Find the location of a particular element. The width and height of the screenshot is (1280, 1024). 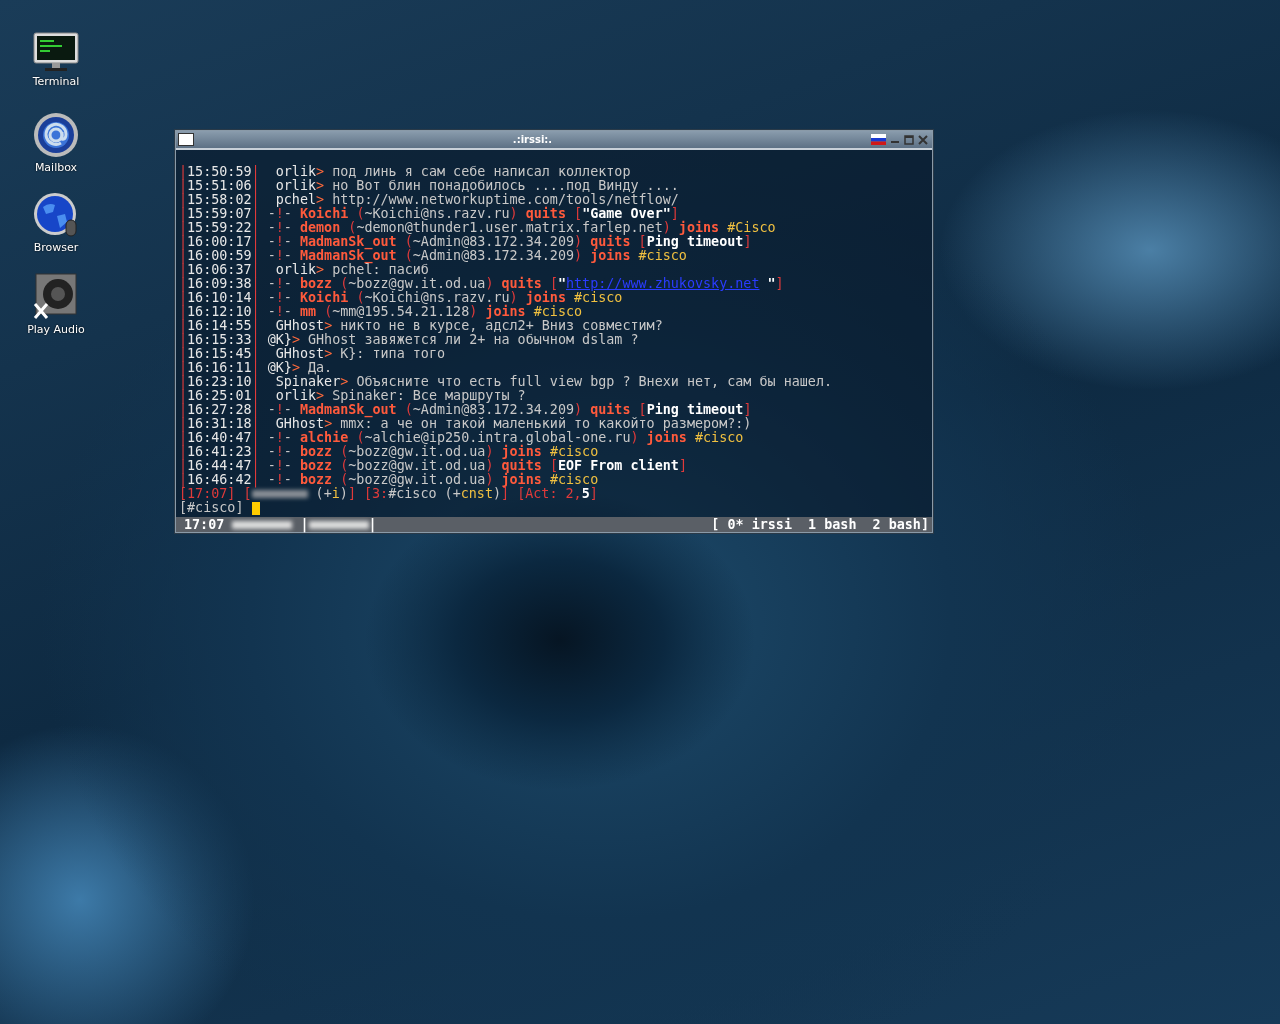

window-title: .:irssi:. is located at coordinates (532, 139).